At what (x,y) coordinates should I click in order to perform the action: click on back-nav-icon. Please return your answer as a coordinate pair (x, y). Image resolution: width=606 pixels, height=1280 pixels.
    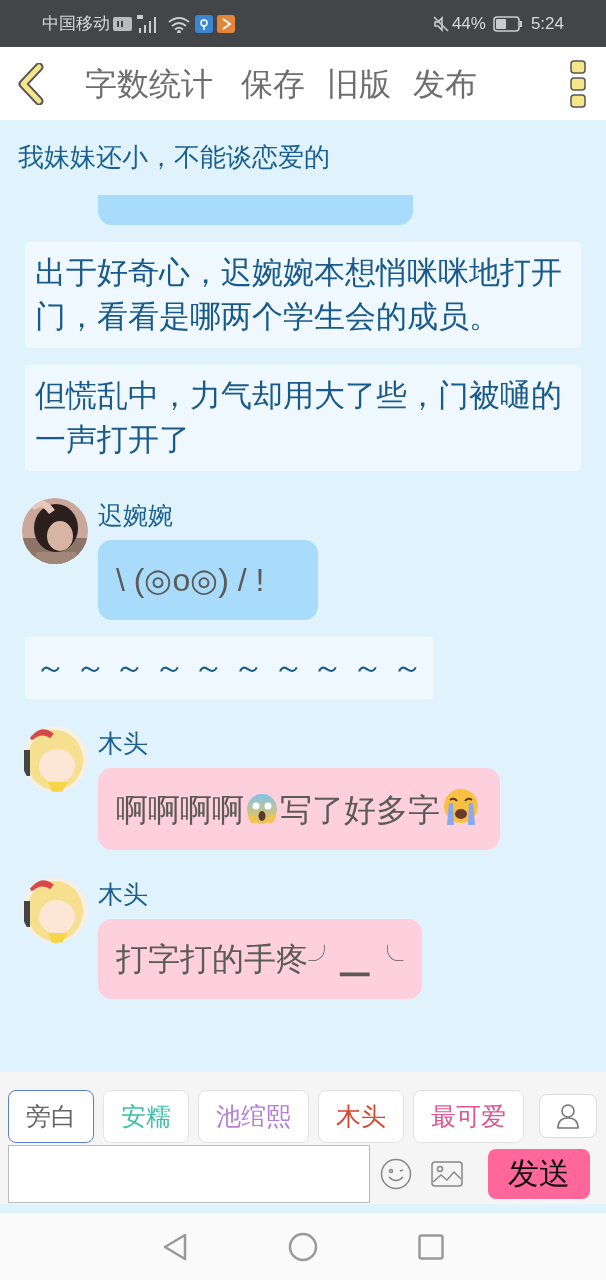
    Looking at the image, I should click on (175, 1246).